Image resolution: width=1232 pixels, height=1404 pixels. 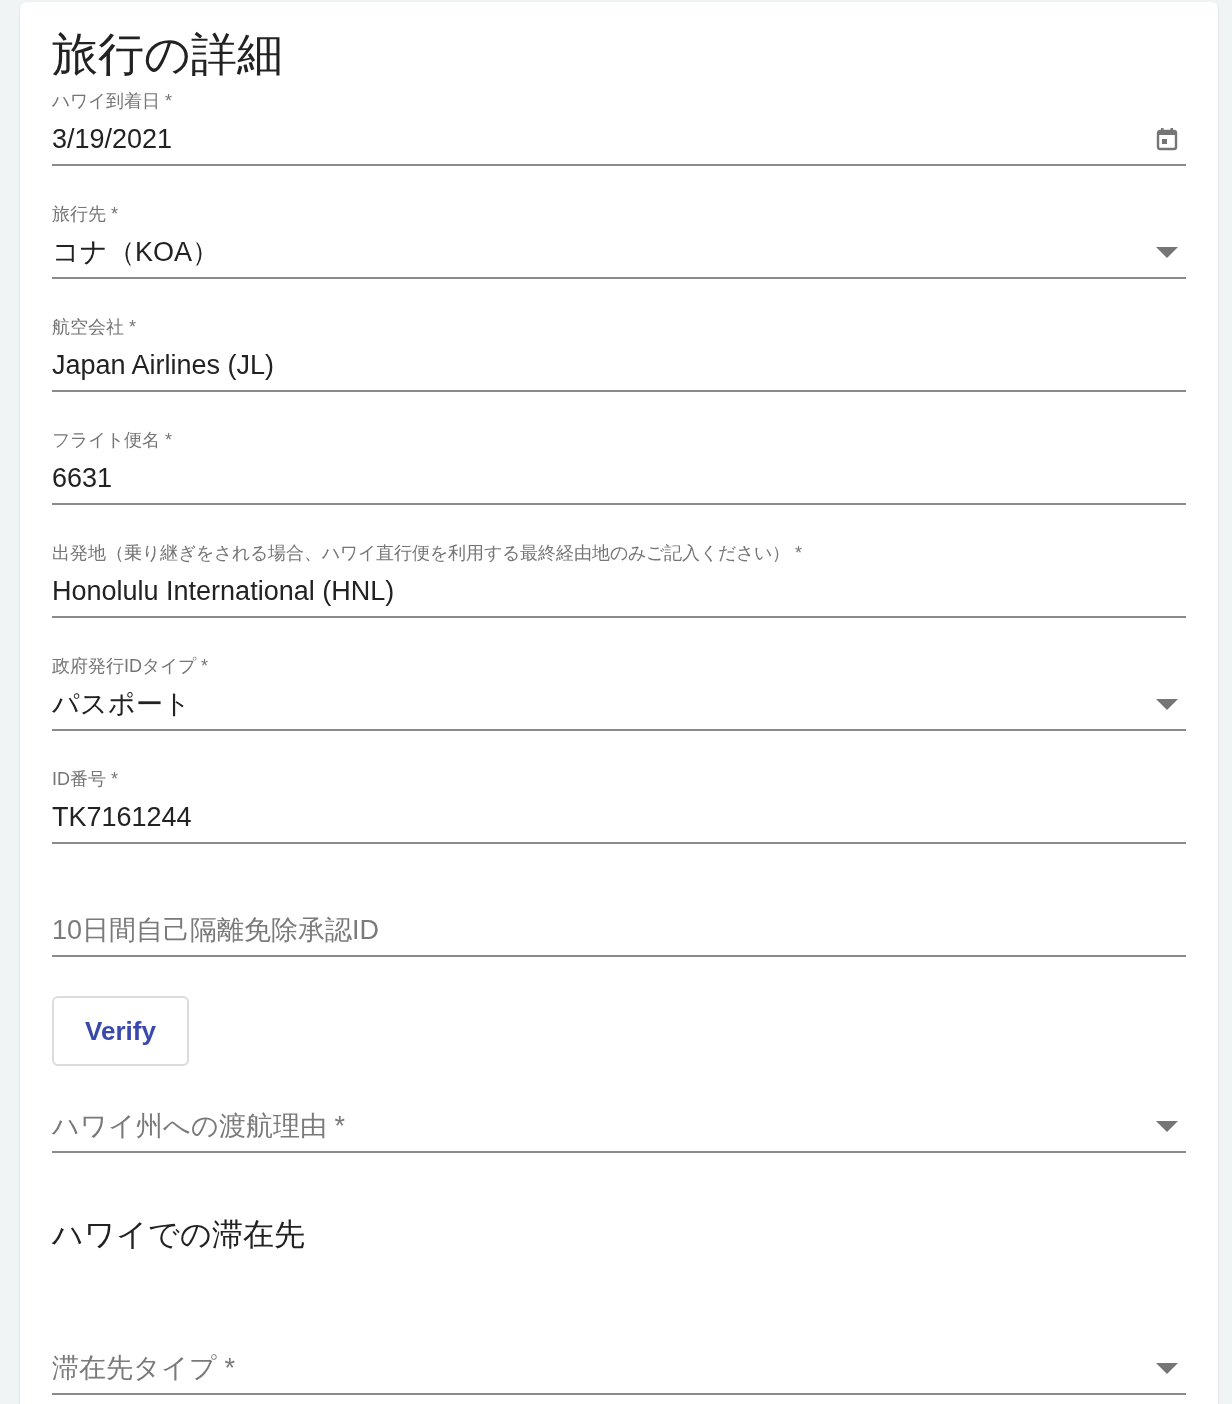 I want to click on select-field: ハワイ州への渡航理由 *, so click(x=619, y=1127).